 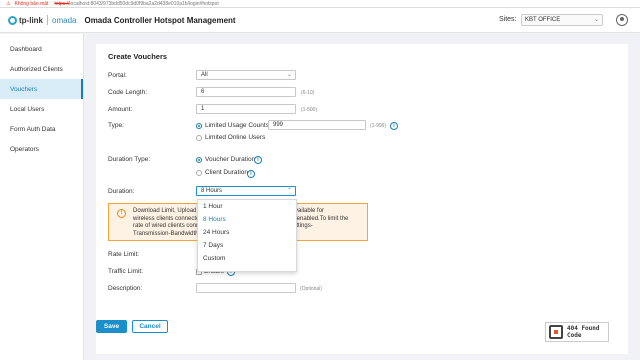 I want to click on 404-found-code-watermark: 404 Found Code, so click(x=577, y=332).